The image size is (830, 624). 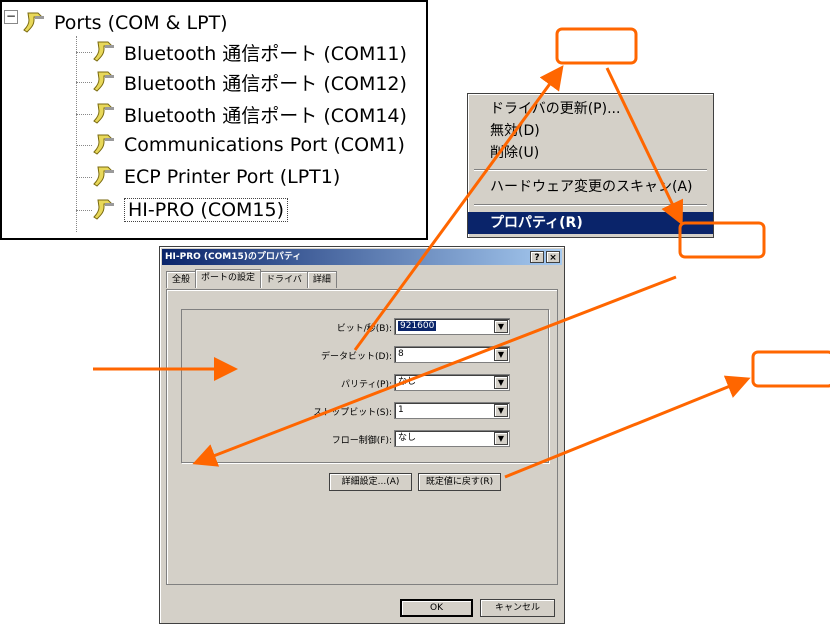 I want to click on tree-item-label: Bluetooth 通信ポート (COM12), so click(x=265, y=83).